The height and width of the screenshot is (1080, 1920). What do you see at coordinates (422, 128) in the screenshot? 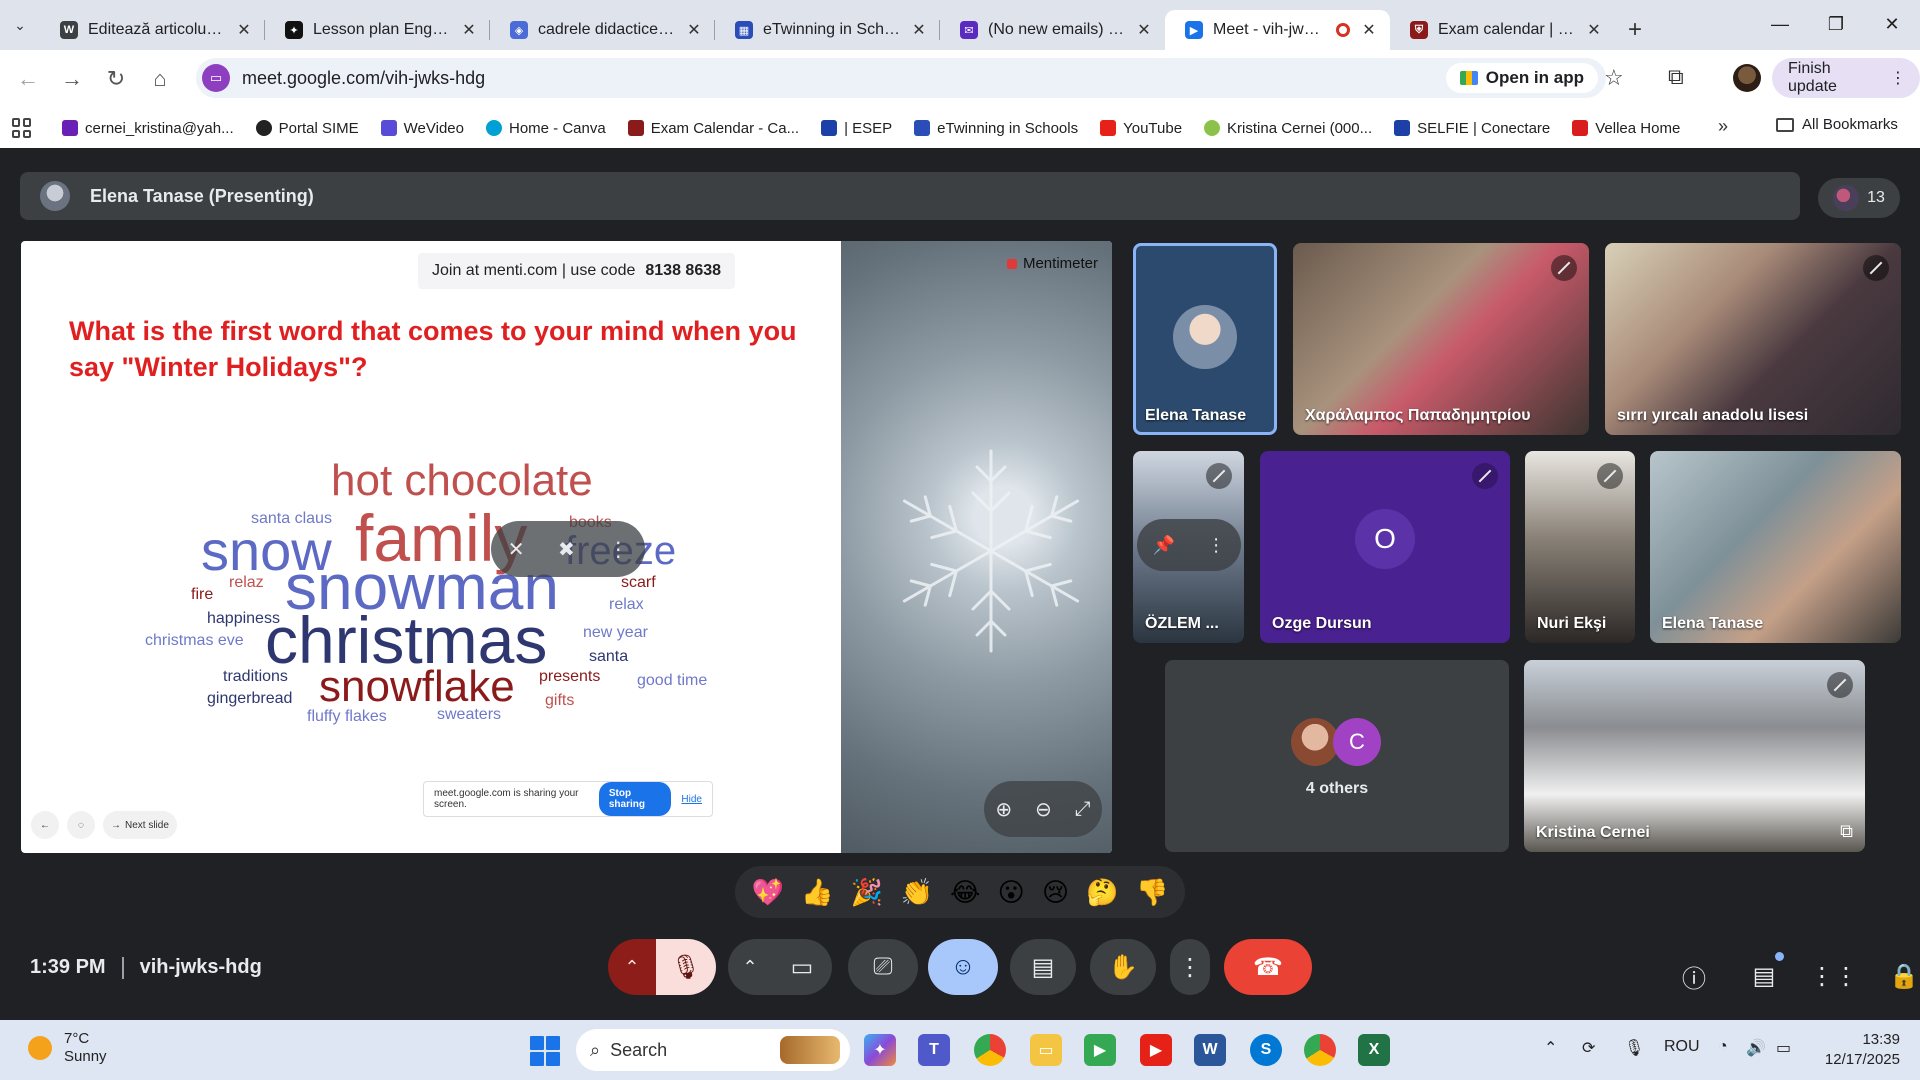
I see `bookmark-2: WeVideo` at bounding box center [422, 128].